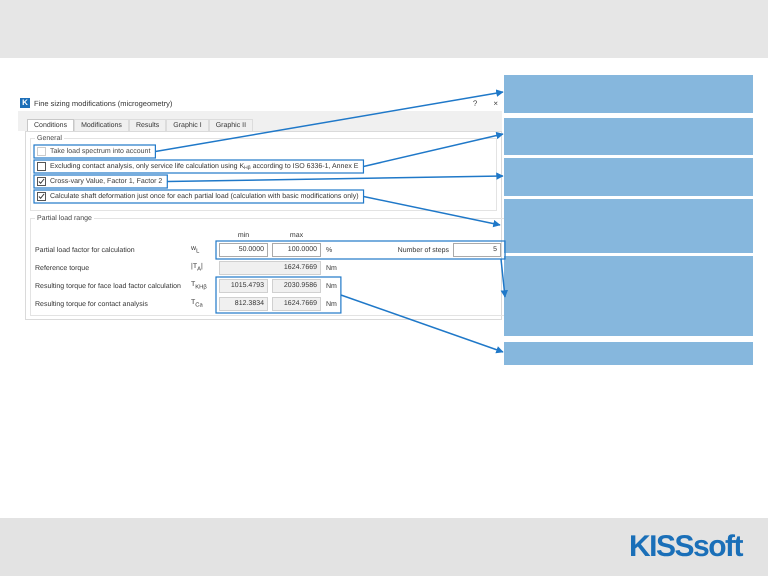 The image size is (768, 576). What do you see at coordinates (25, 103) in the screenshot?
I see `app-icon: K` at bounding box center [25, 103].